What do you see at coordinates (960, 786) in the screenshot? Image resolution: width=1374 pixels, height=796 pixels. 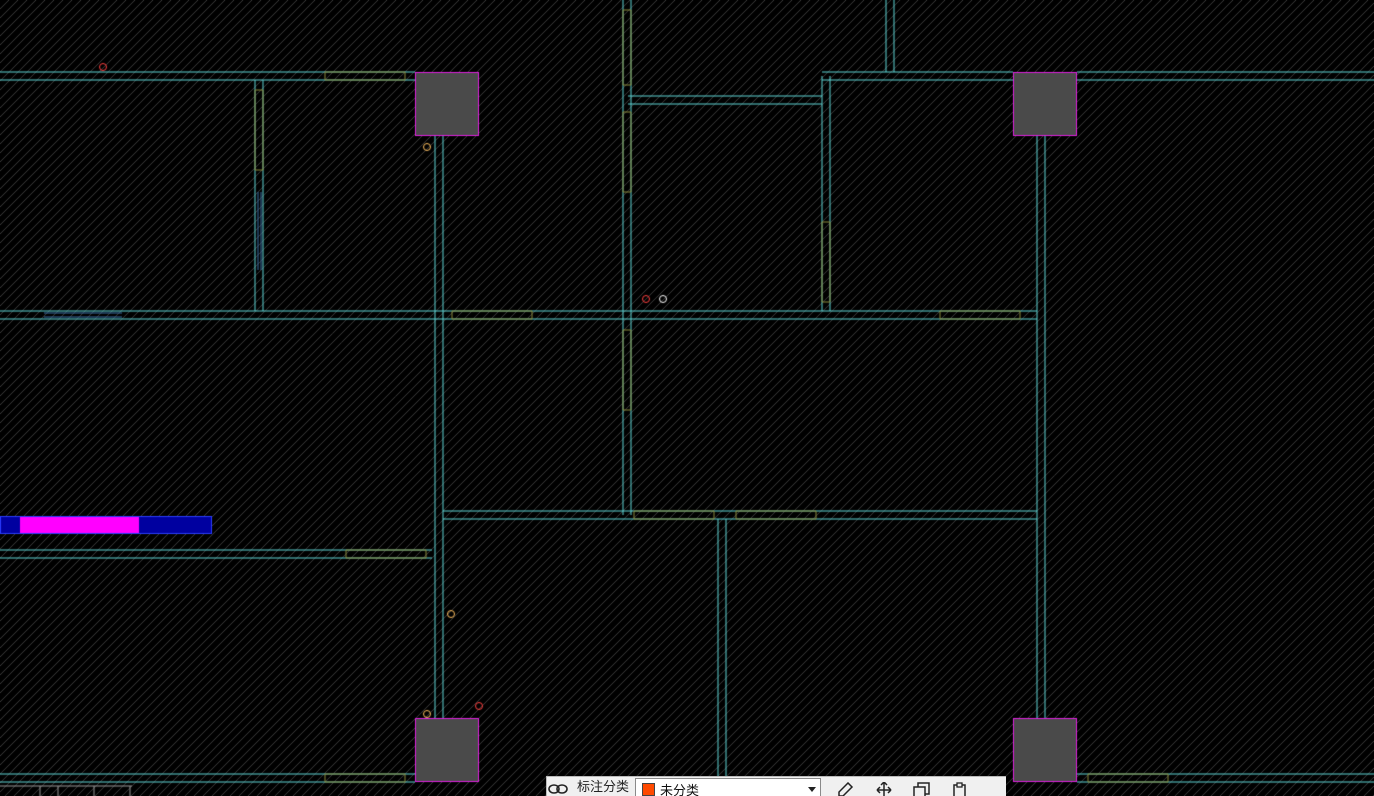 I see `paste-icon` at bounding box center [960, 786].